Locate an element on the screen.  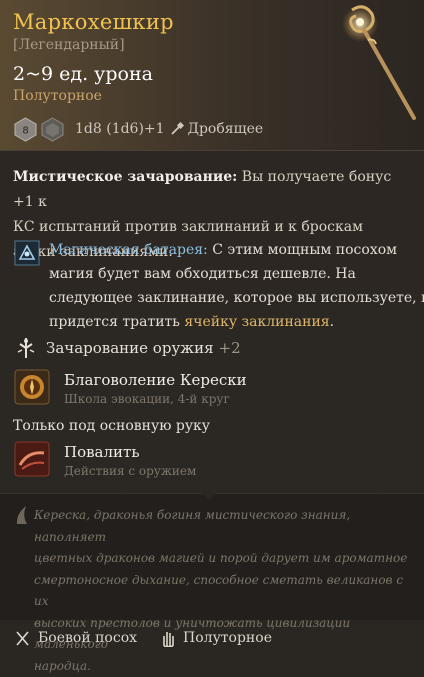
enchant-label: Зачарование оружия is located at coordinates (130, 348).